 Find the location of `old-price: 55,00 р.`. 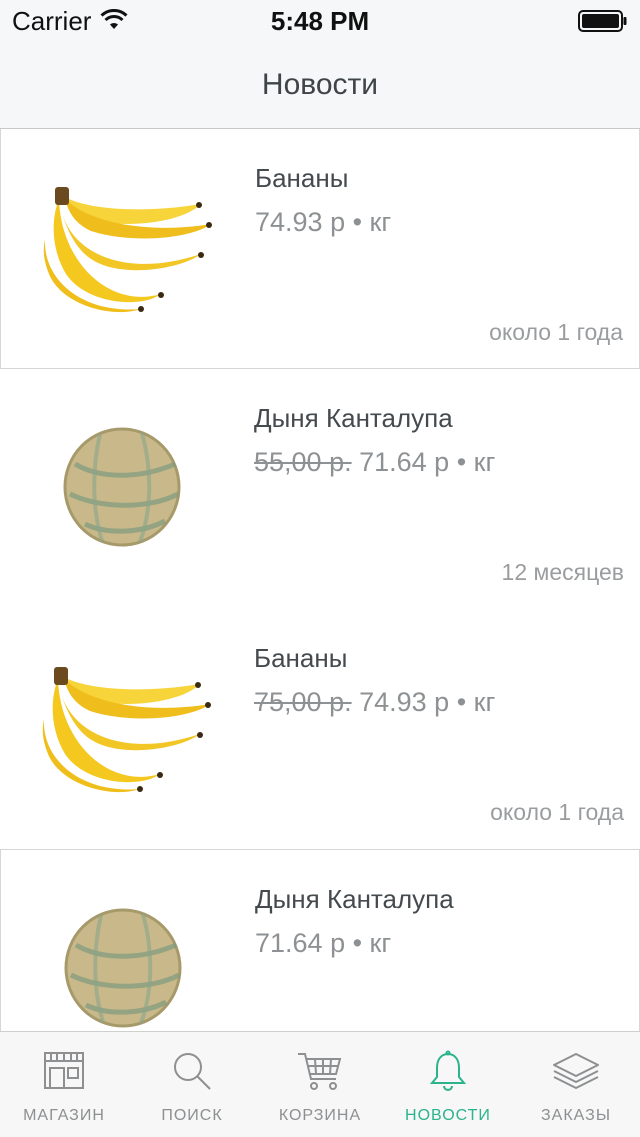

old-price: 55,00 р. is located at coordinates (303, 462).